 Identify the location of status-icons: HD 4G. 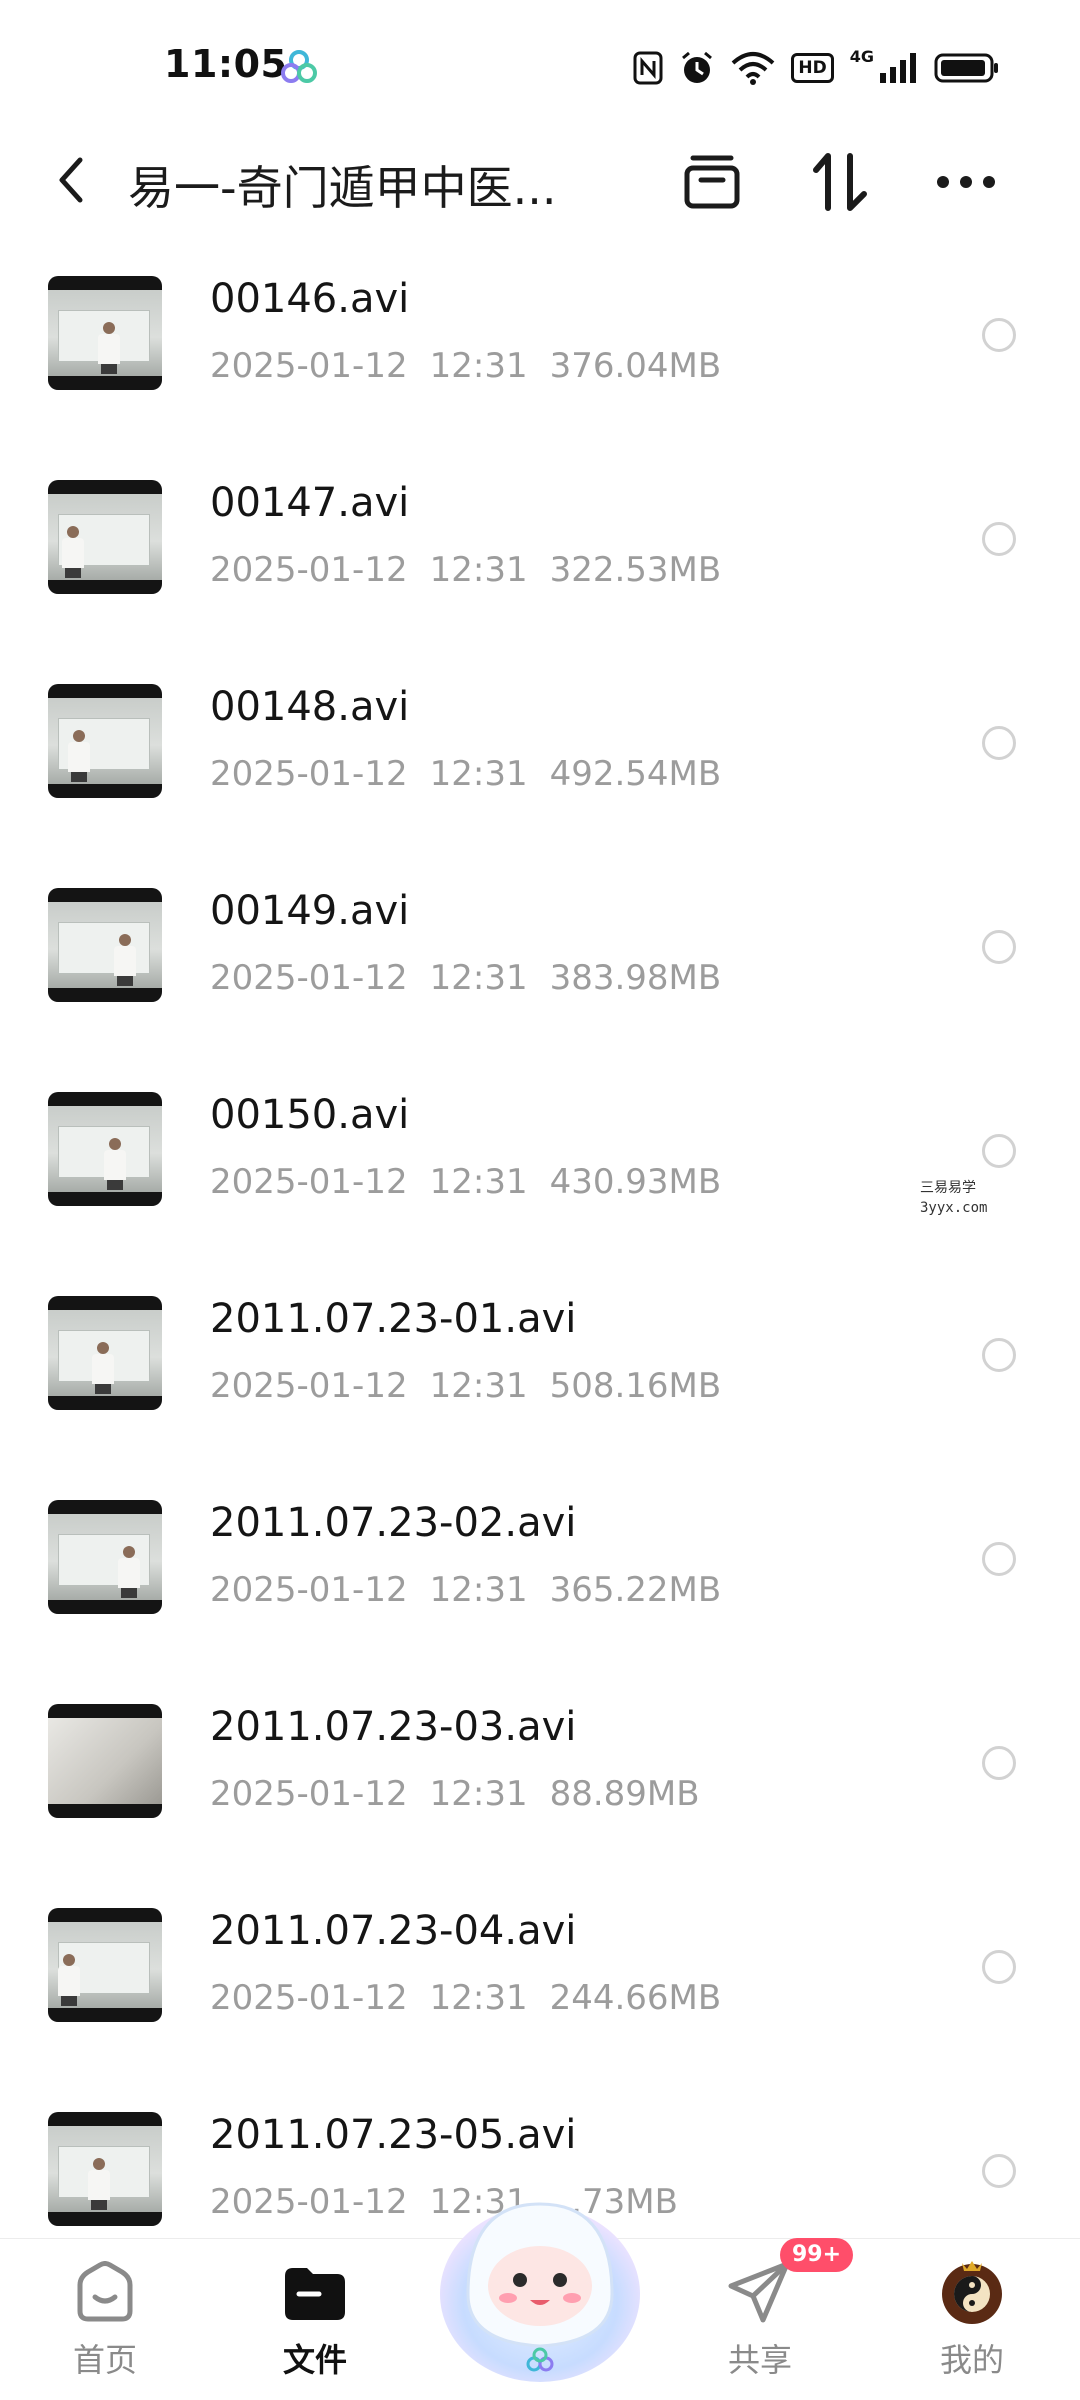
(816, 68).